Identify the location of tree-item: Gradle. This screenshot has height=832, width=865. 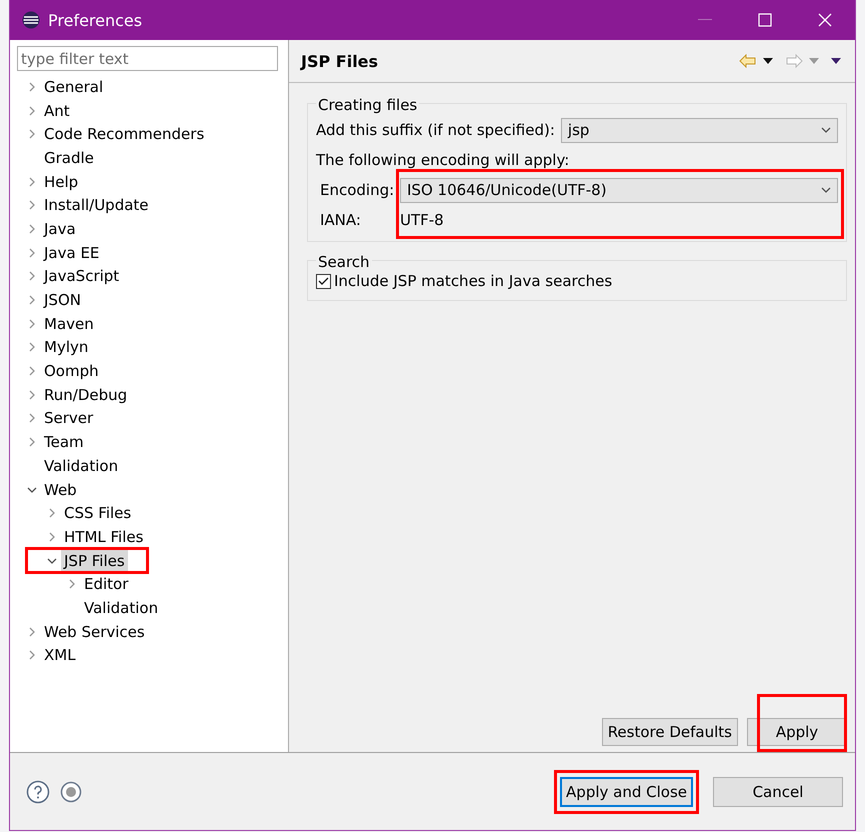
(69, 157).